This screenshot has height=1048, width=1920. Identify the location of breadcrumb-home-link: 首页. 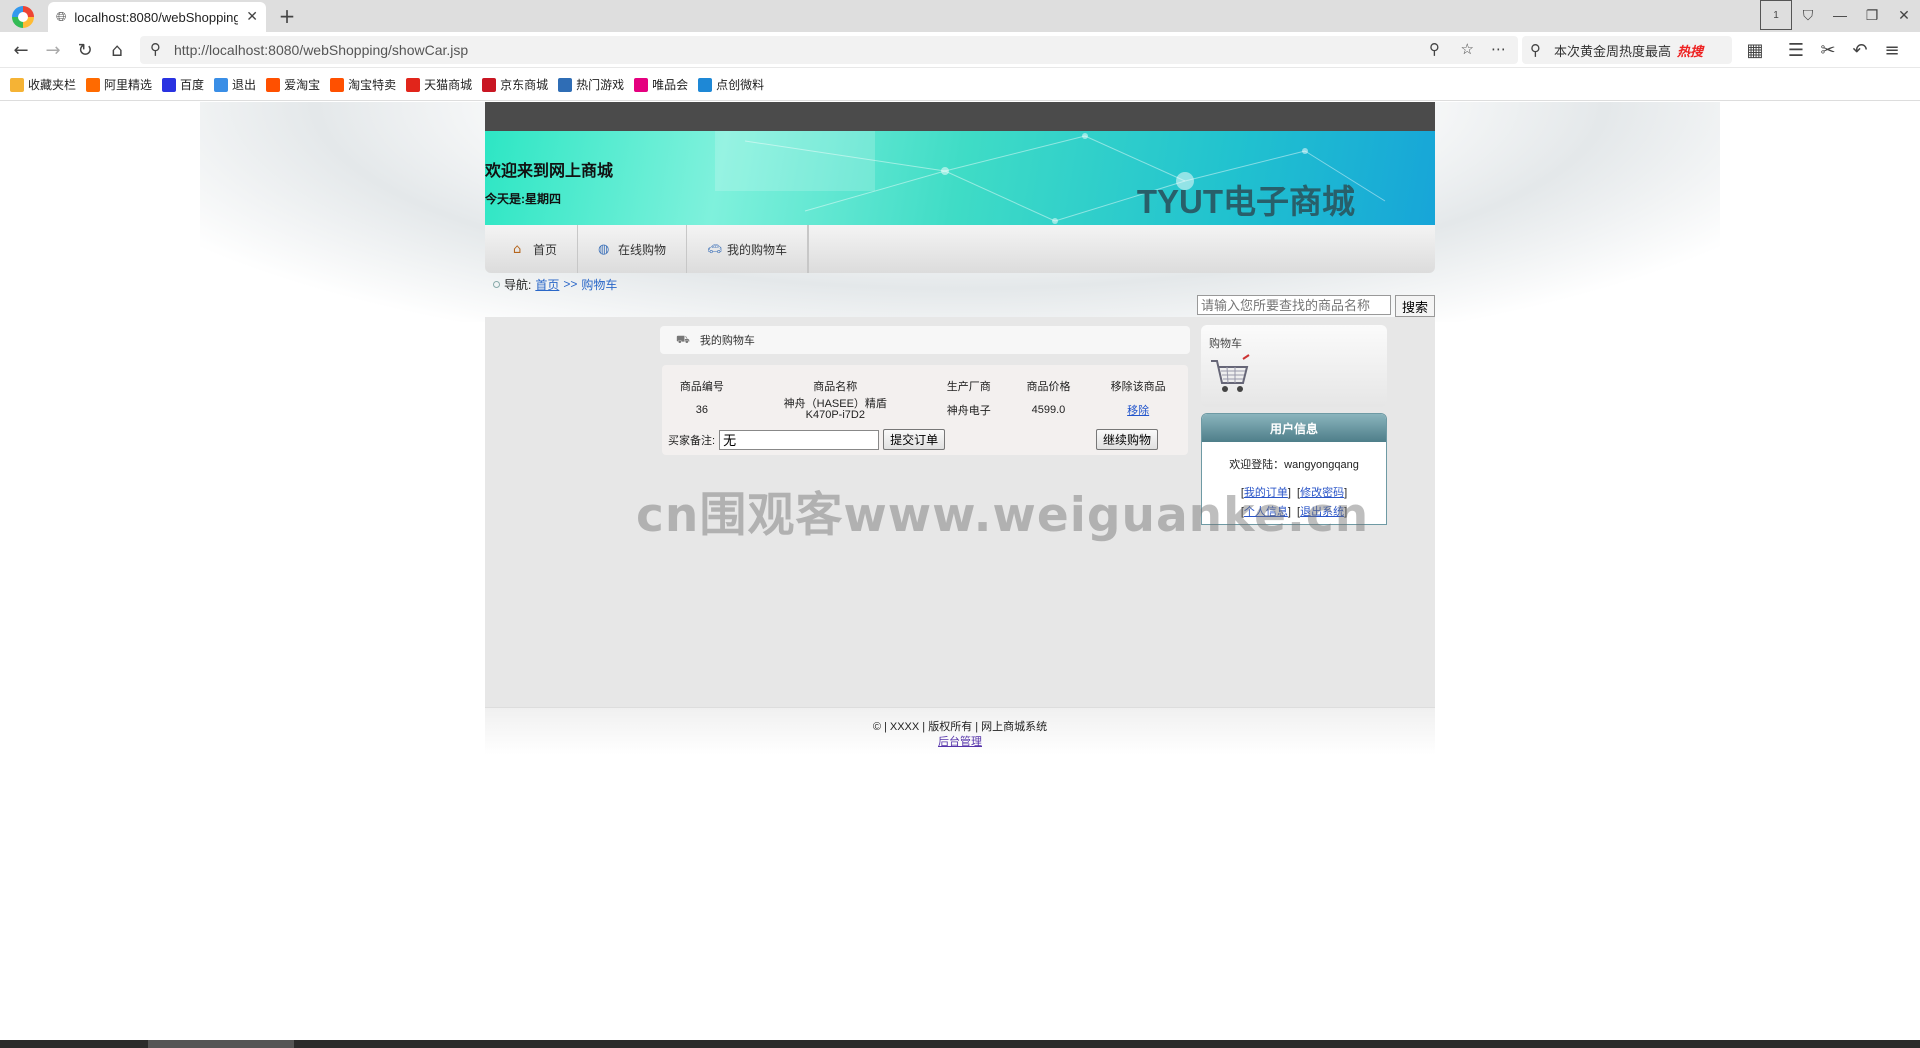
(547, 284).